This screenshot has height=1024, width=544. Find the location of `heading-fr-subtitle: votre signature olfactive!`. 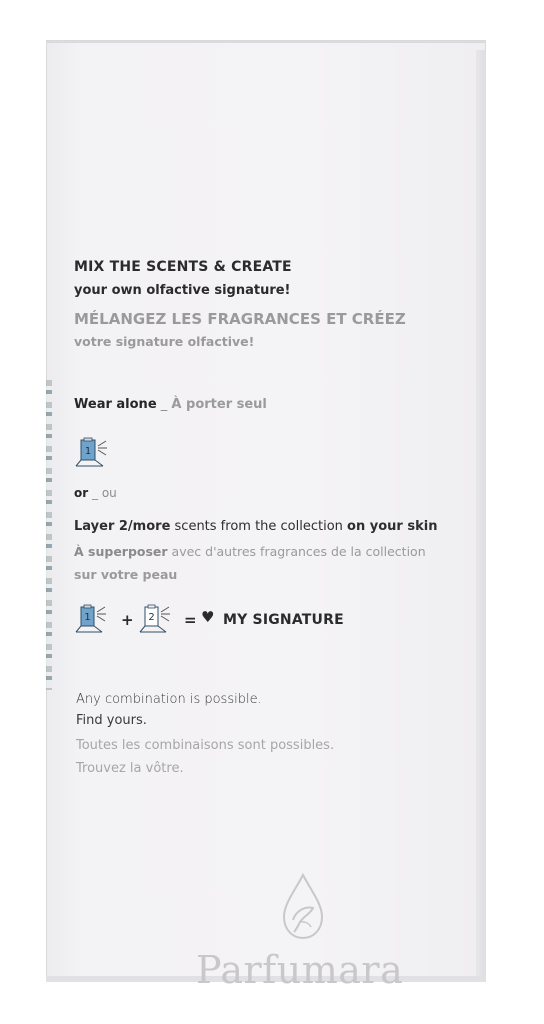

heading-fr-subtitle: votre signature olfactive! is located at coordinates (164, 341).